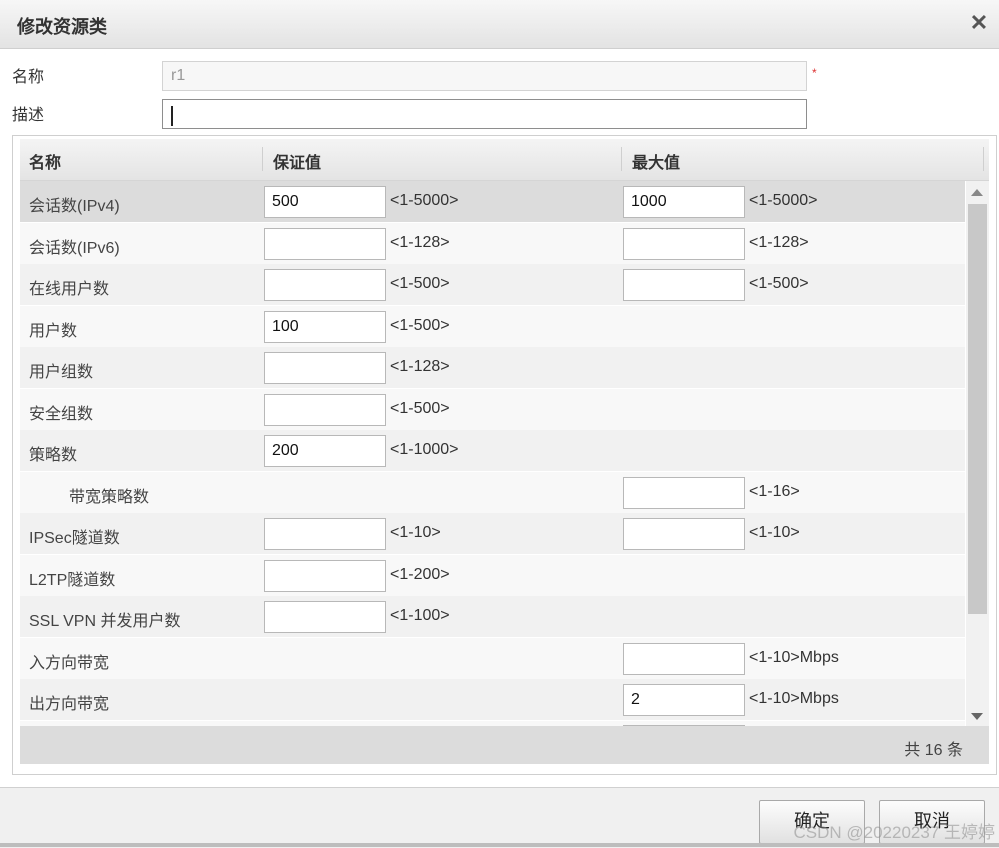 The width and height of the screenshot is (999, 848). I want to click on grid-footer: 共 16 条, so click(504, 745).